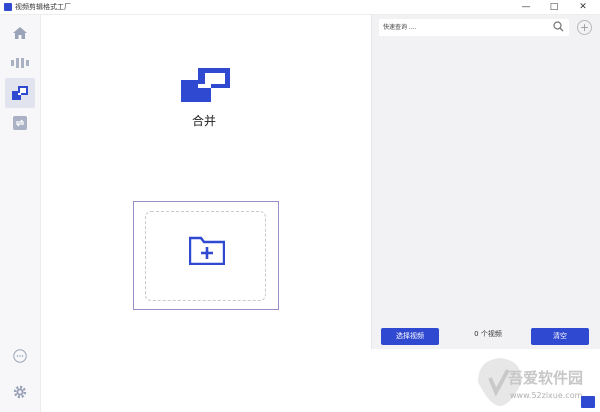 The image size is (600, 412). I want to click on video-drop-zone, so click(206, 255).